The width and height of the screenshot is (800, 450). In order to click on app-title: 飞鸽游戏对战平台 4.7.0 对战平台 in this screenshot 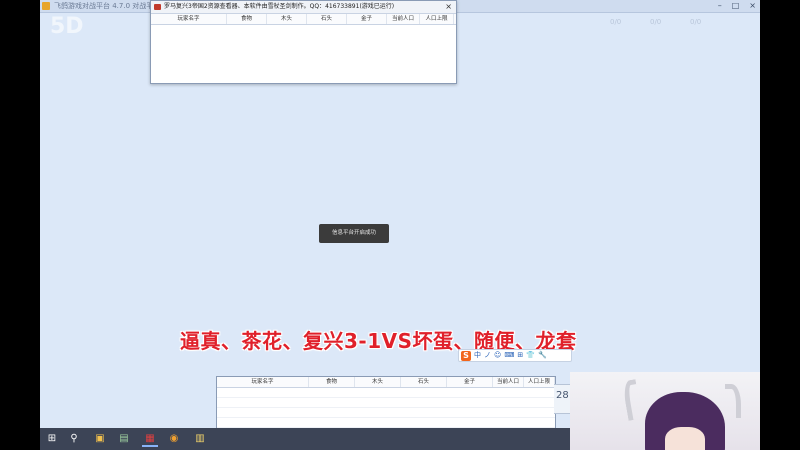, I will do `click(107, 6)`.